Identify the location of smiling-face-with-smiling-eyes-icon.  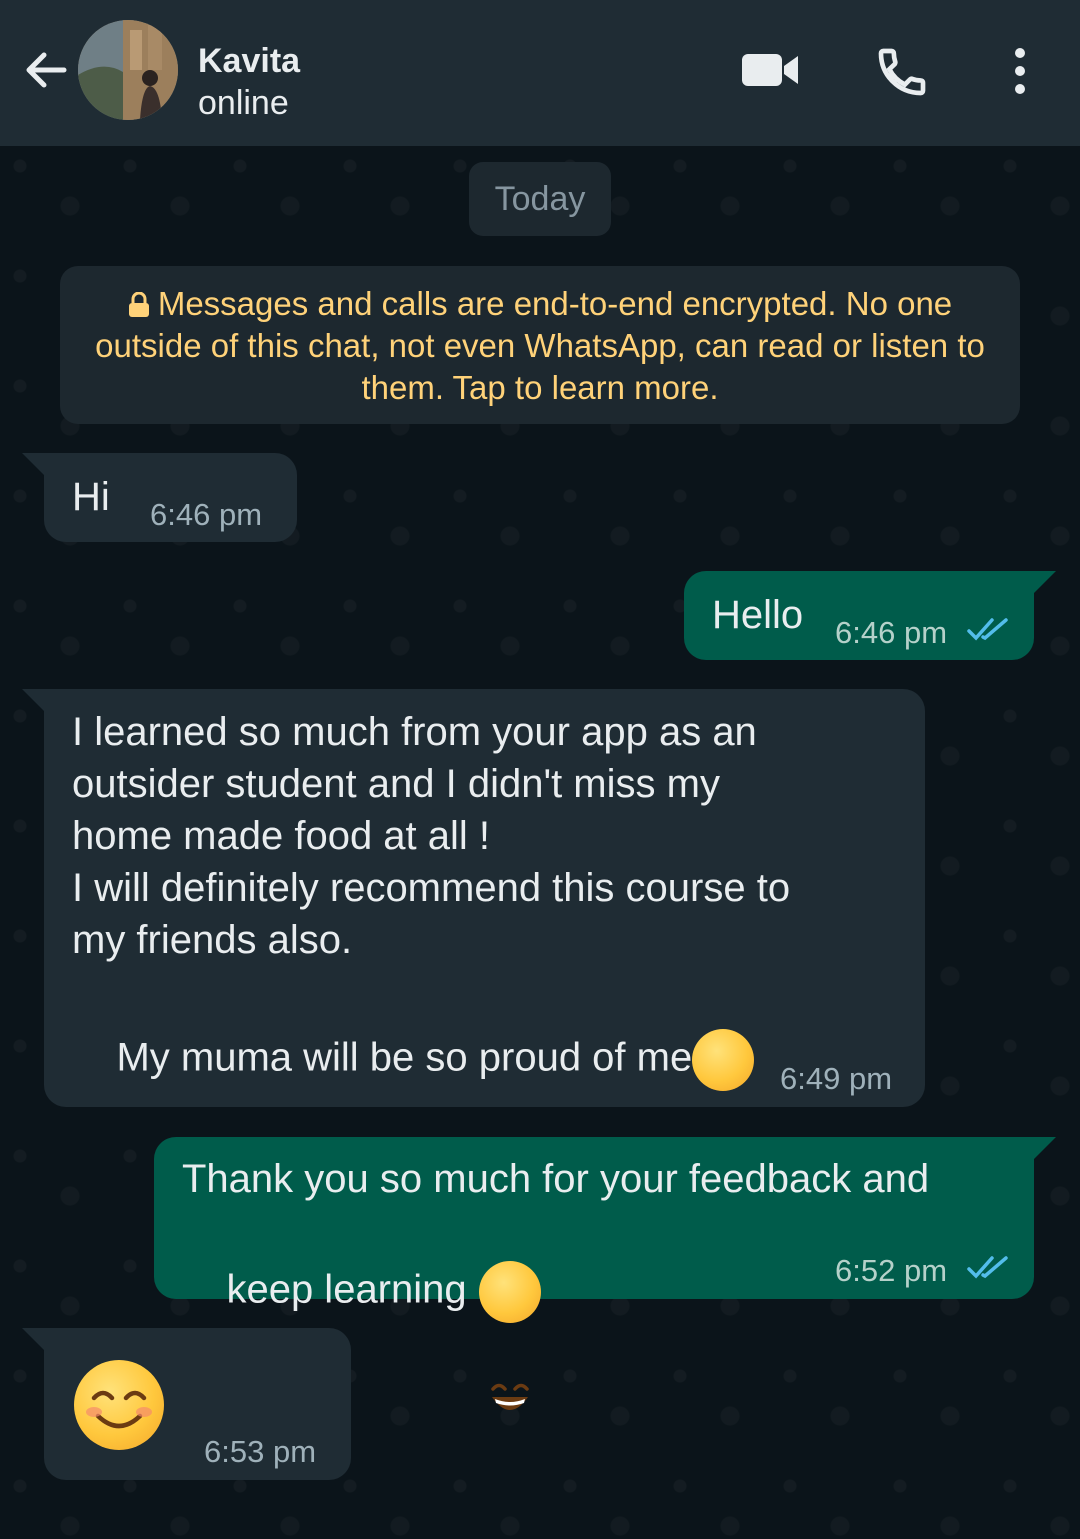
(119, 1405).